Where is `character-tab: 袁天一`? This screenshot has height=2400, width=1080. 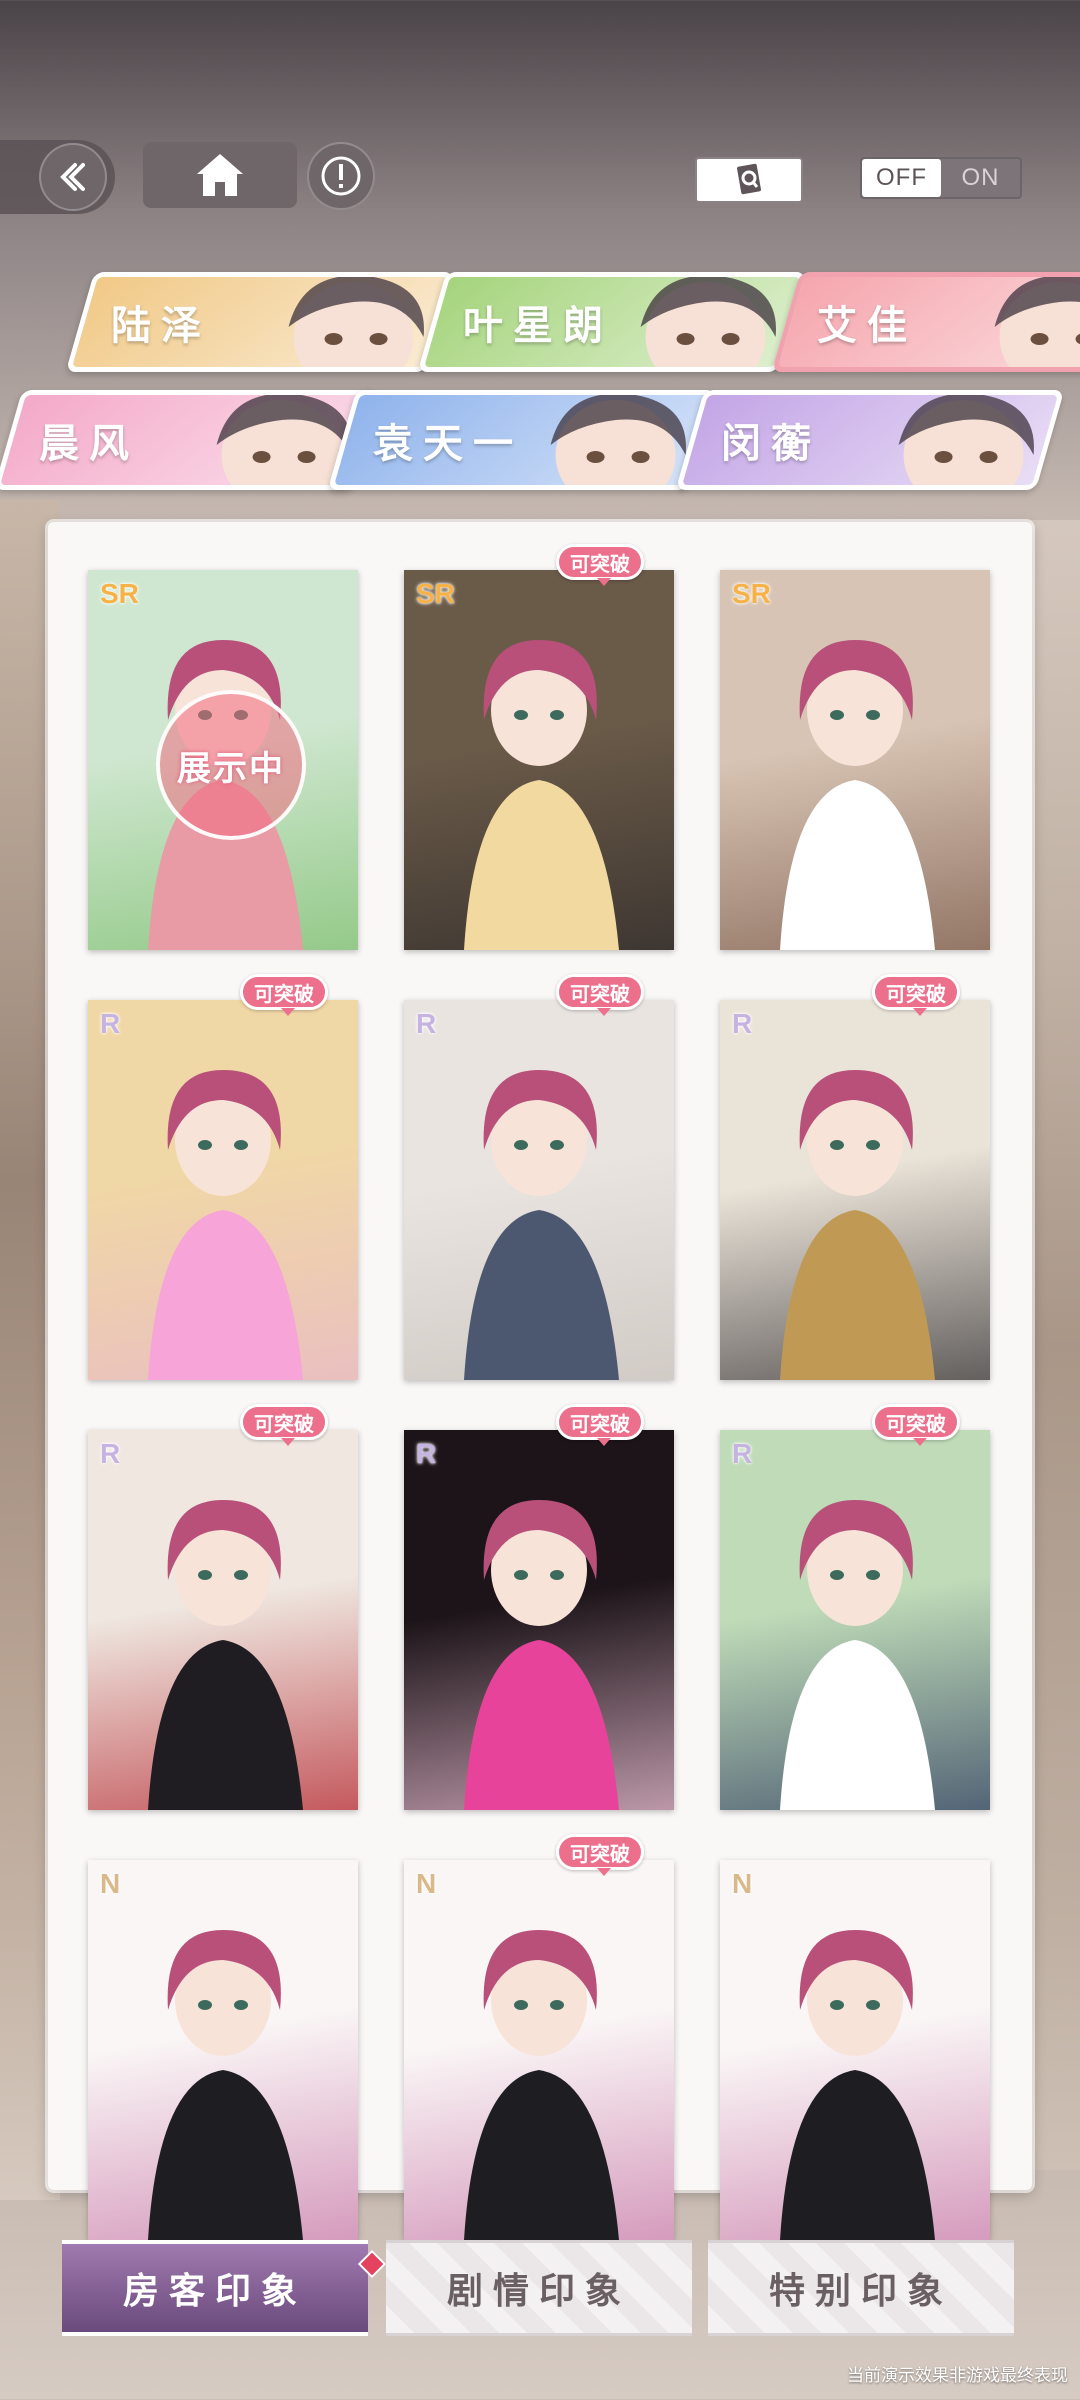
character-tab: 袁天一 is located at coordinates (522, 440).